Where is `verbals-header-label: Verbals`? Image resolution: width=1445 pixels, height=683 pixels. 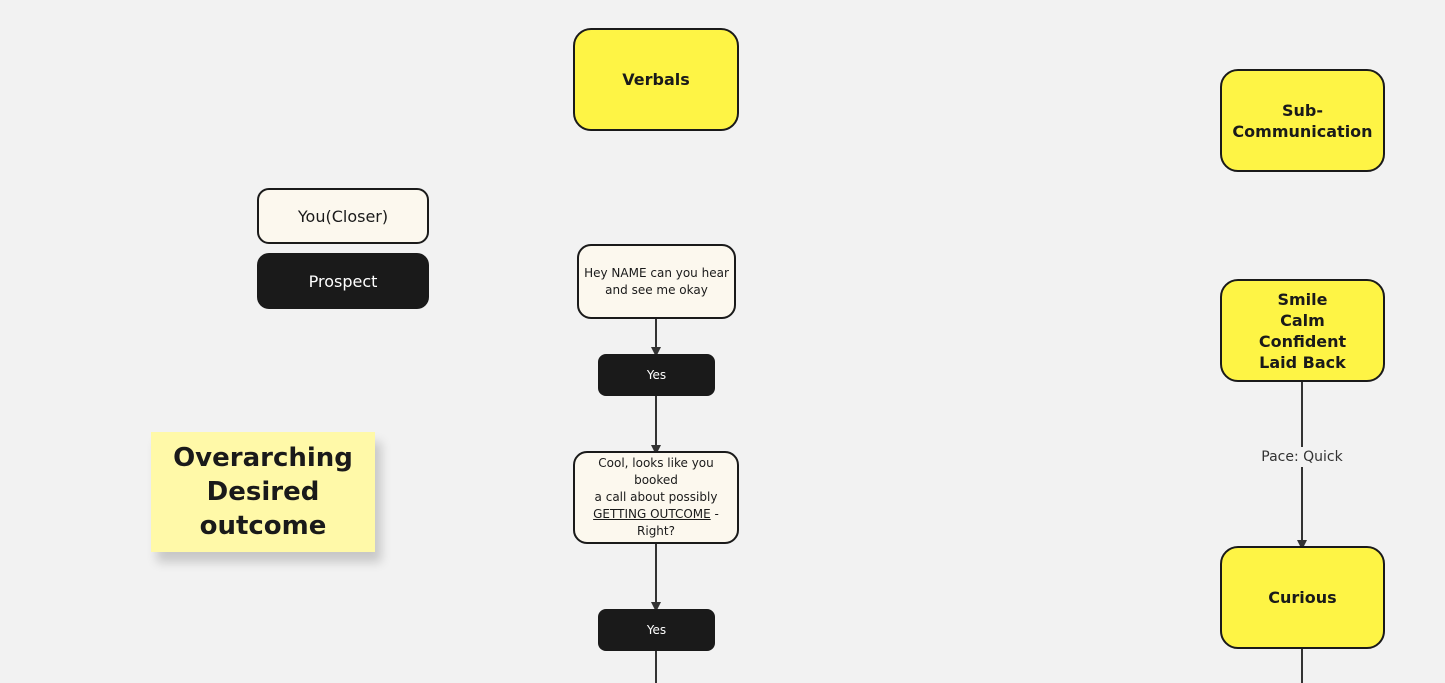
verbals-header-label: Verbals is located at coordinates (656, 79).